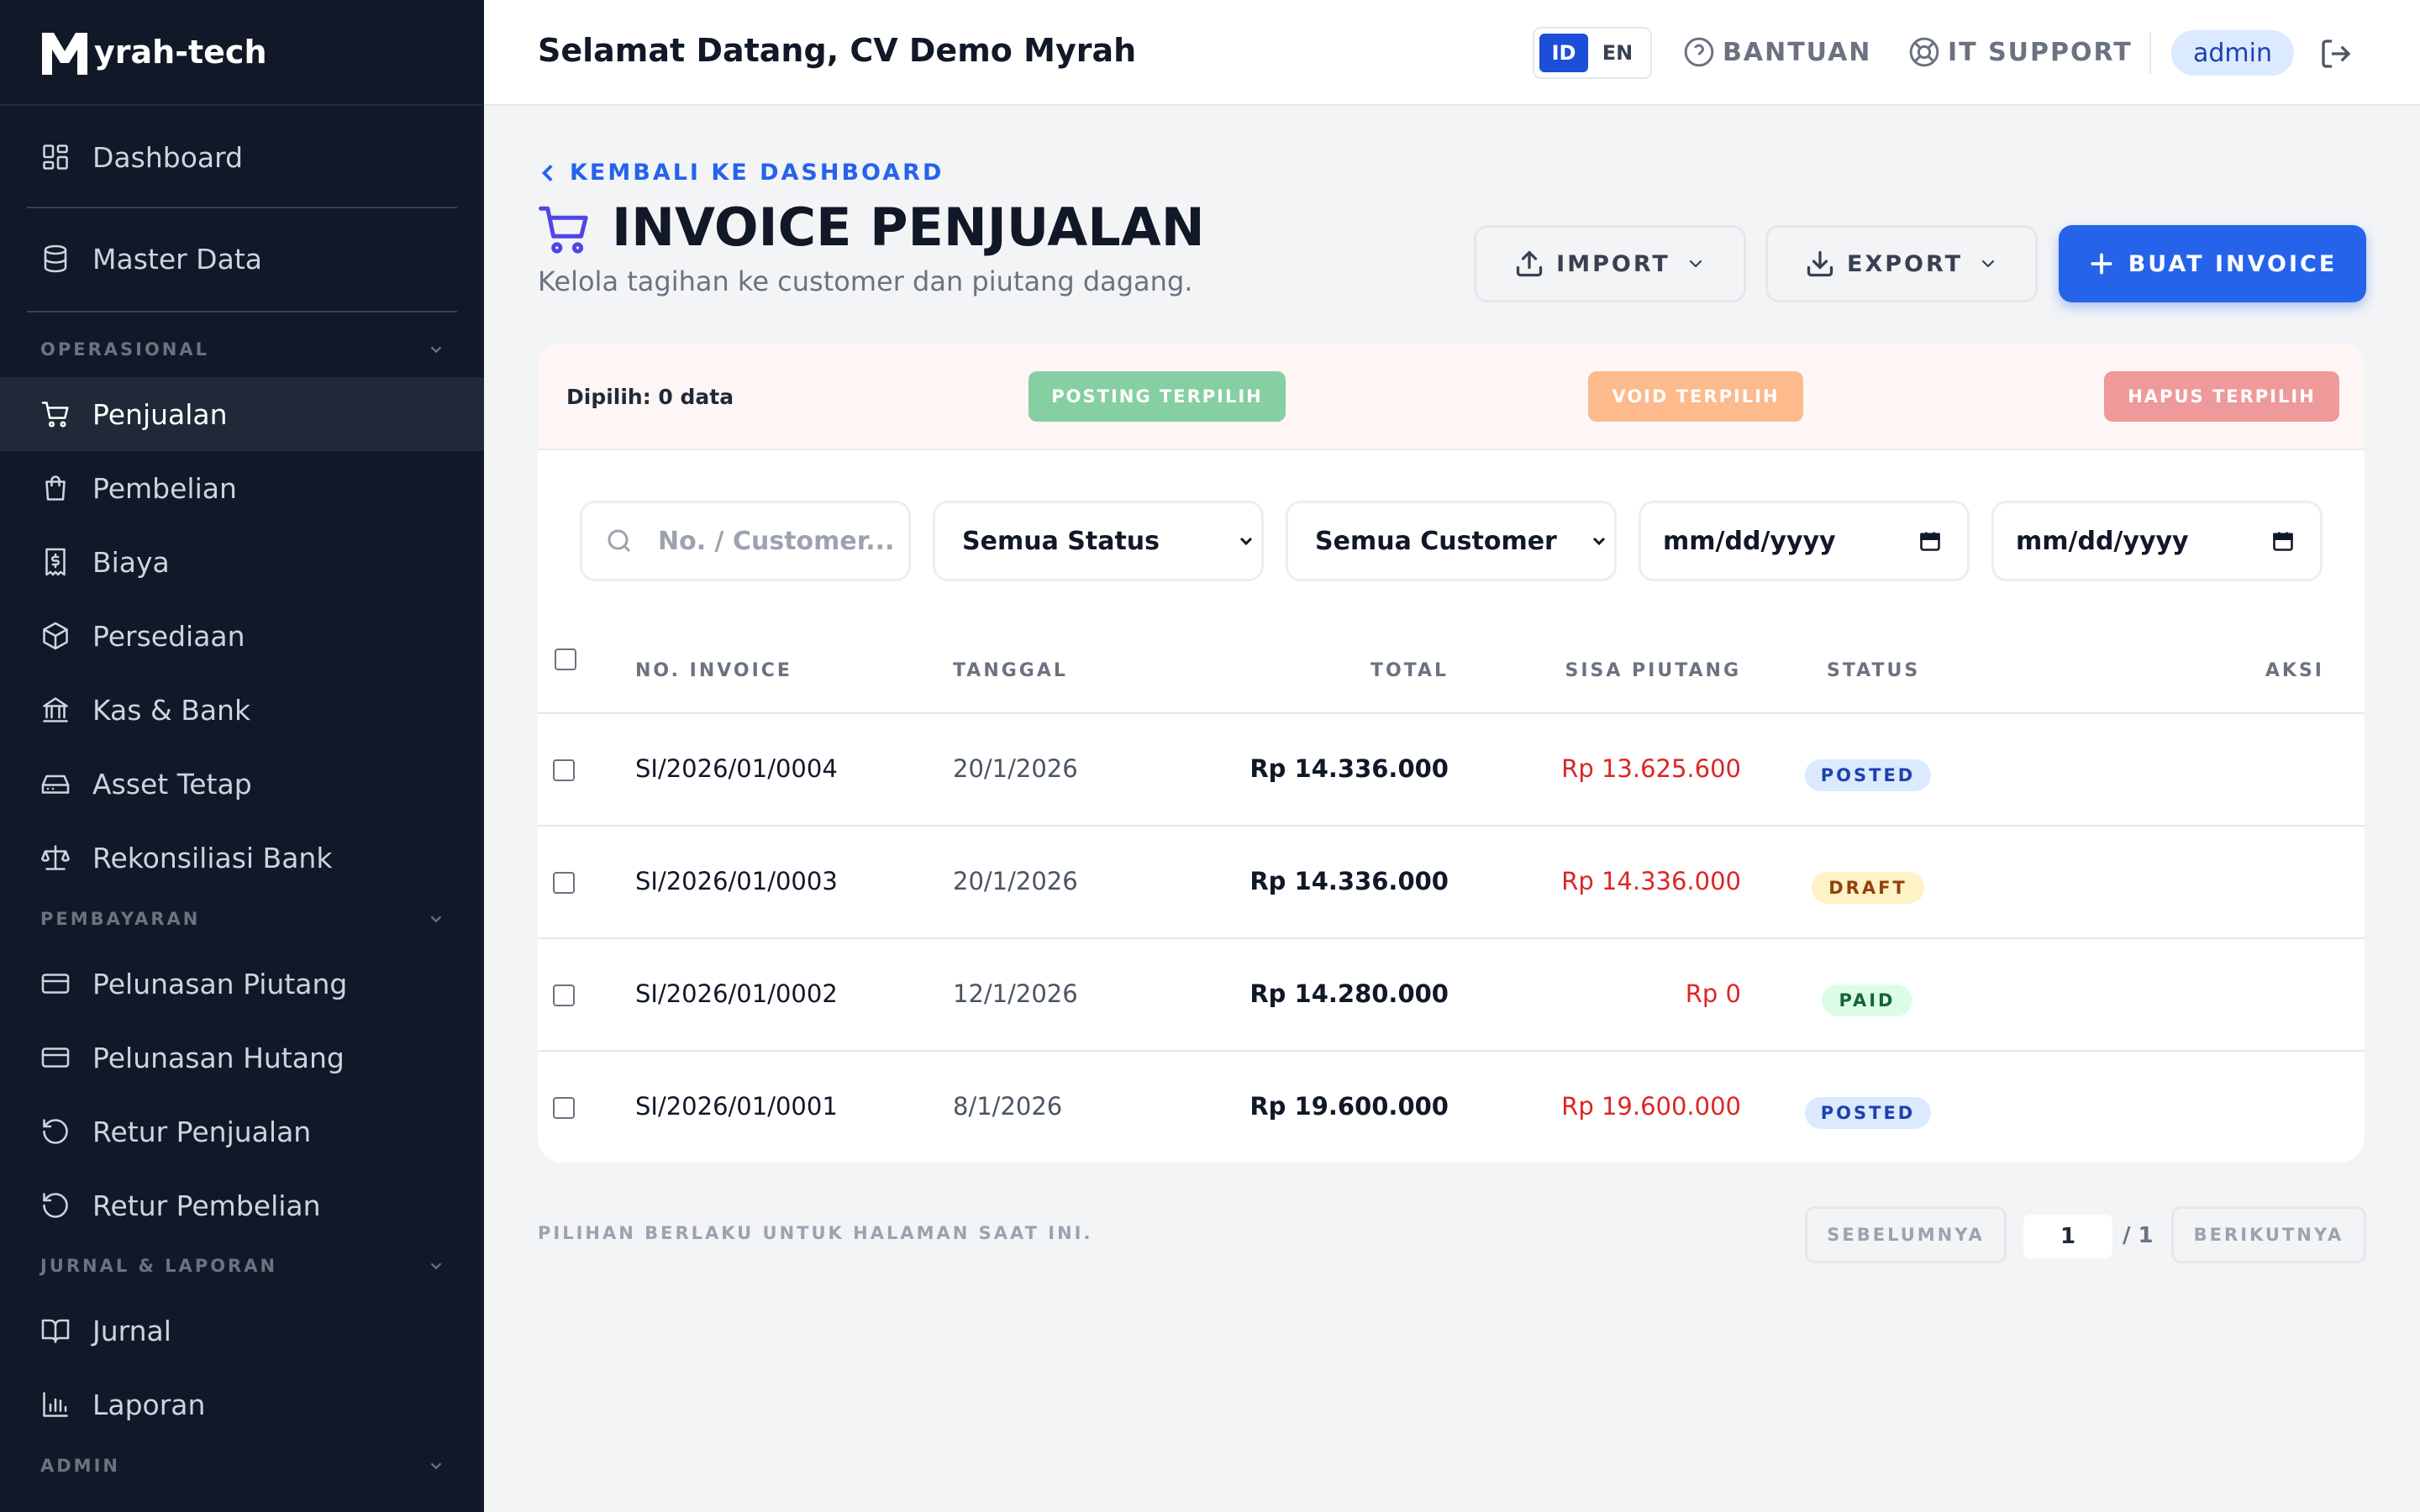 This screenshot has width=2420, height=1512. I want to click on column-header: TANGGAL, so click(1011, 670).